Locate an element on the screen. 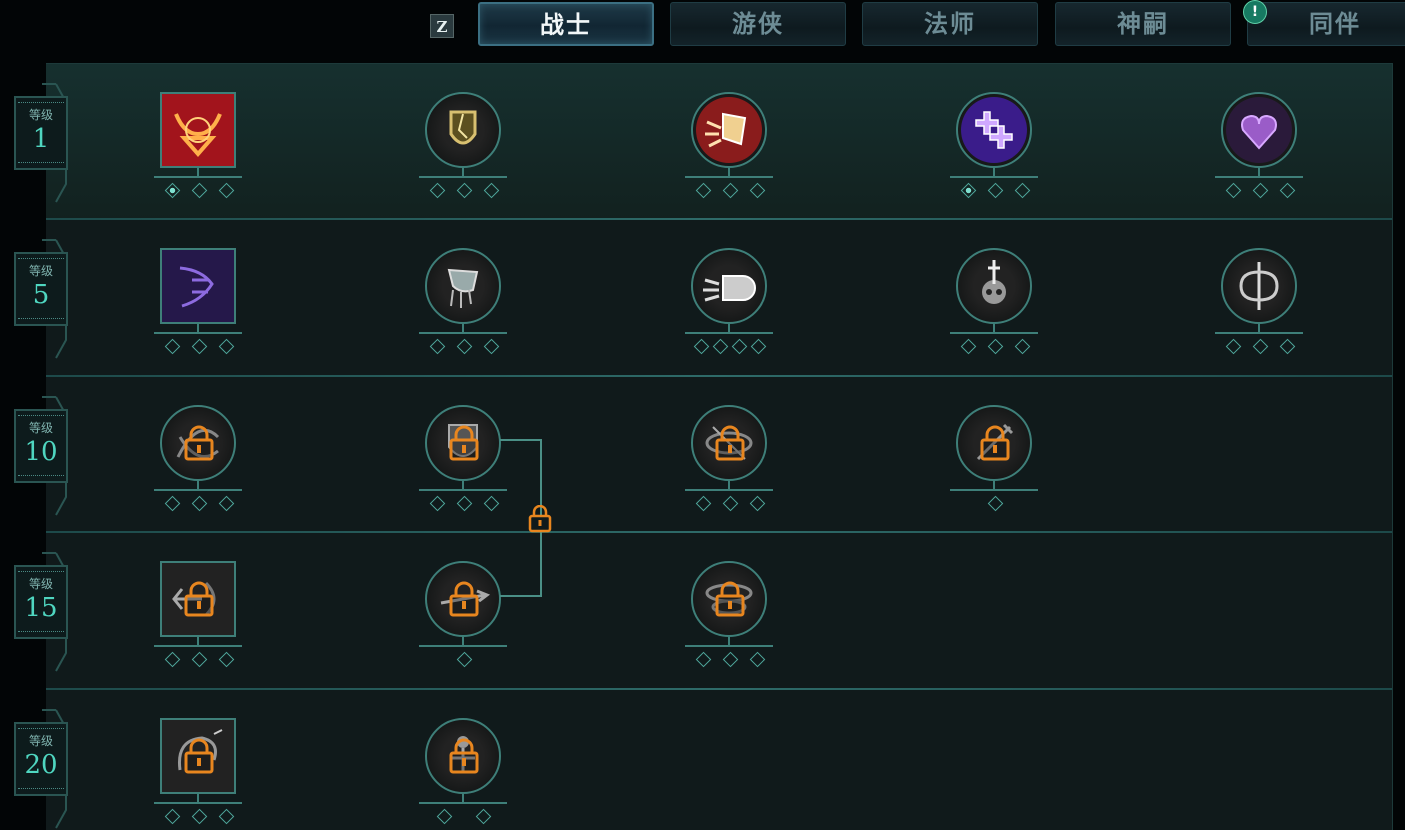 The height and width of the screenshot is (830, 1405). fist-punch-icon is located at coordinates (729, 286).